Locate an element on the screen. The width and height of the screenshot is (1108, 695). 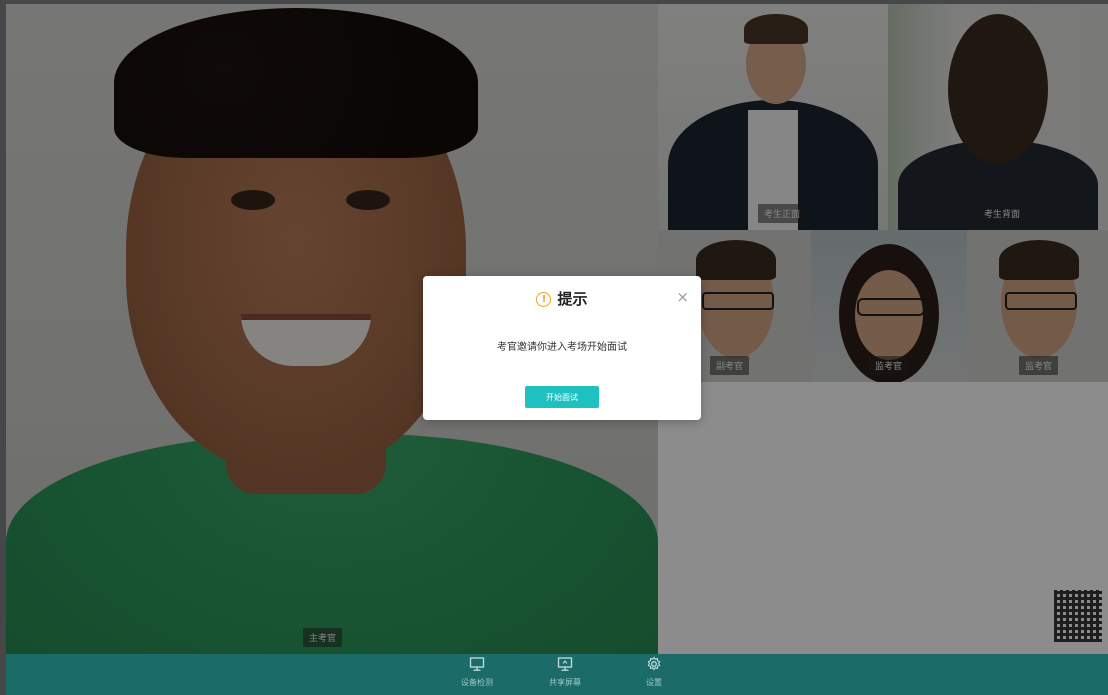
gear-icon is located at coordinates (654, 663).